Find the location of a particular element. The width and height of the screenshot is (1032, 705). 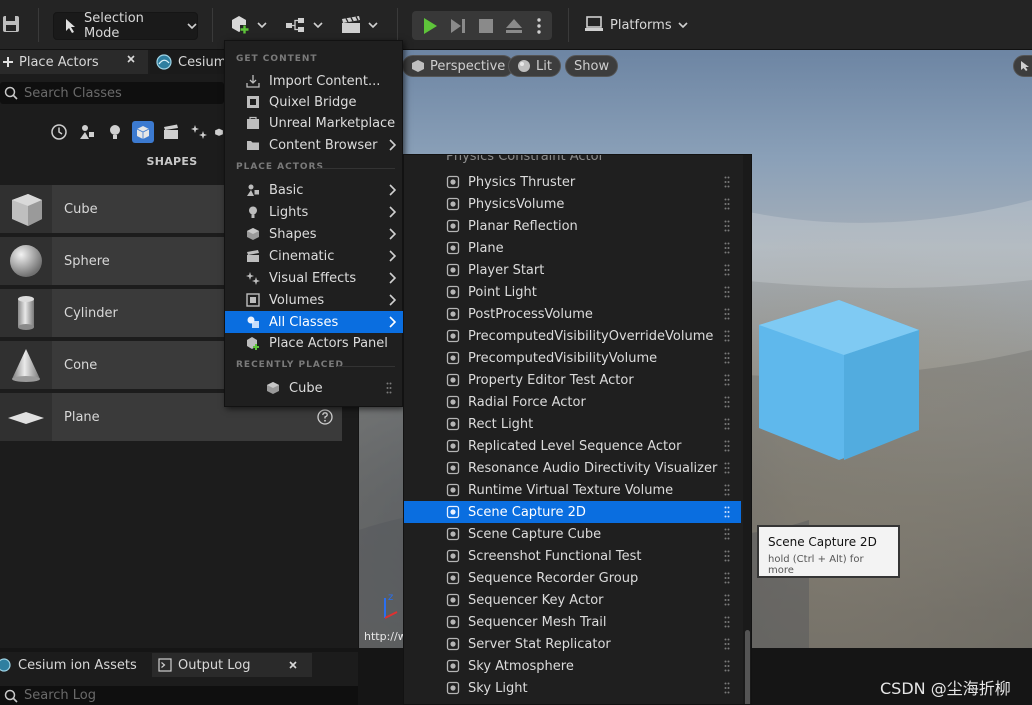

class-item-postprocessvolume: PostProcessVolume is located at coordinates (572, 314).